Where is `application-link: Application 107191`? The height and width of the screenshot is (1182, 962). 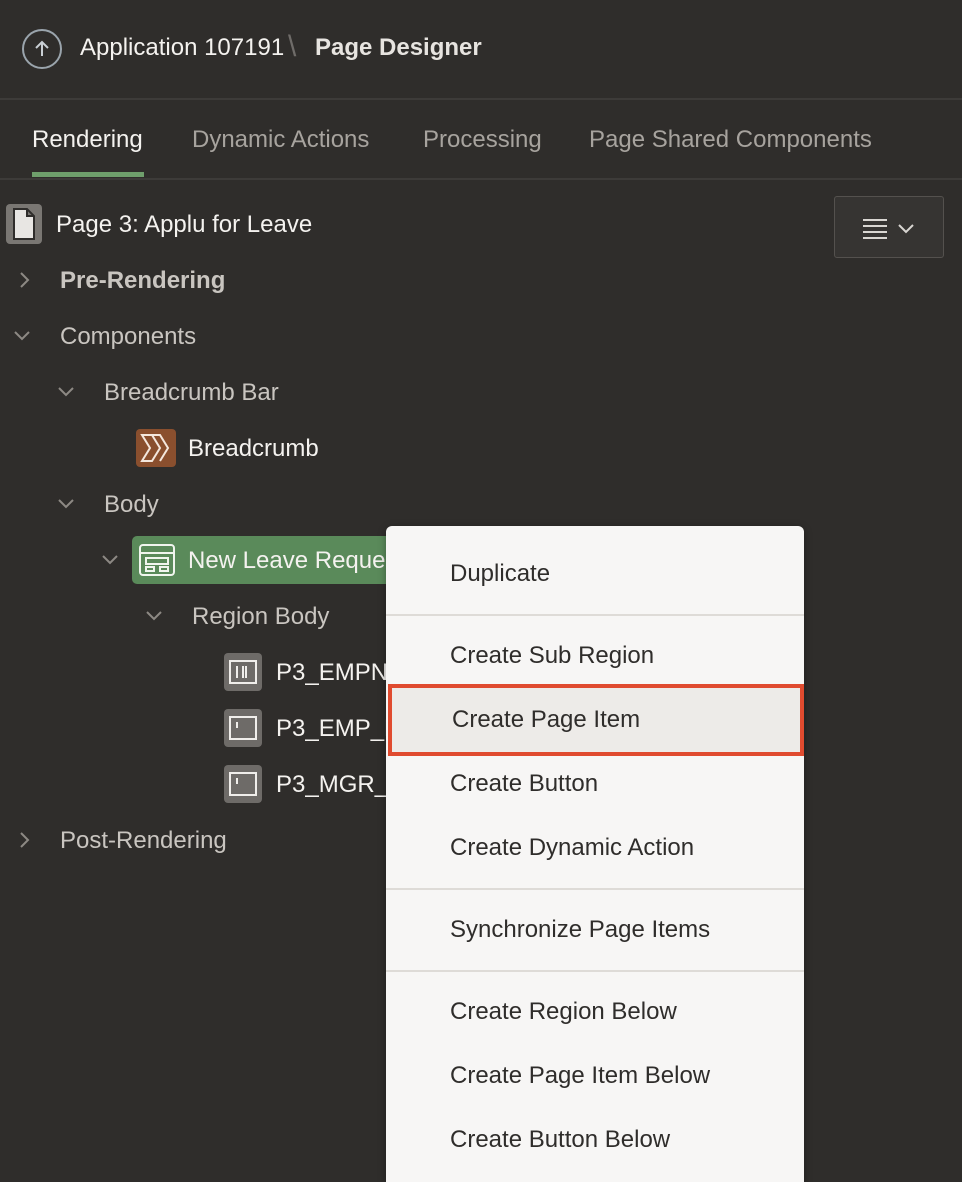 application-link: Application 107191 is located at coordinates (182, 48).